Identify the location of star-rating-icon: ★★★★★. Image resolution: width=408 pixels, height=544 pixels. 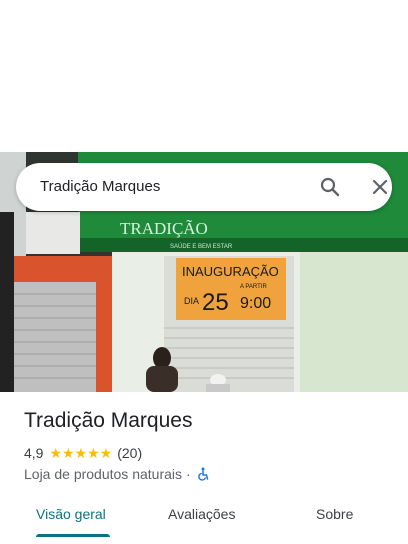
(81, 452).